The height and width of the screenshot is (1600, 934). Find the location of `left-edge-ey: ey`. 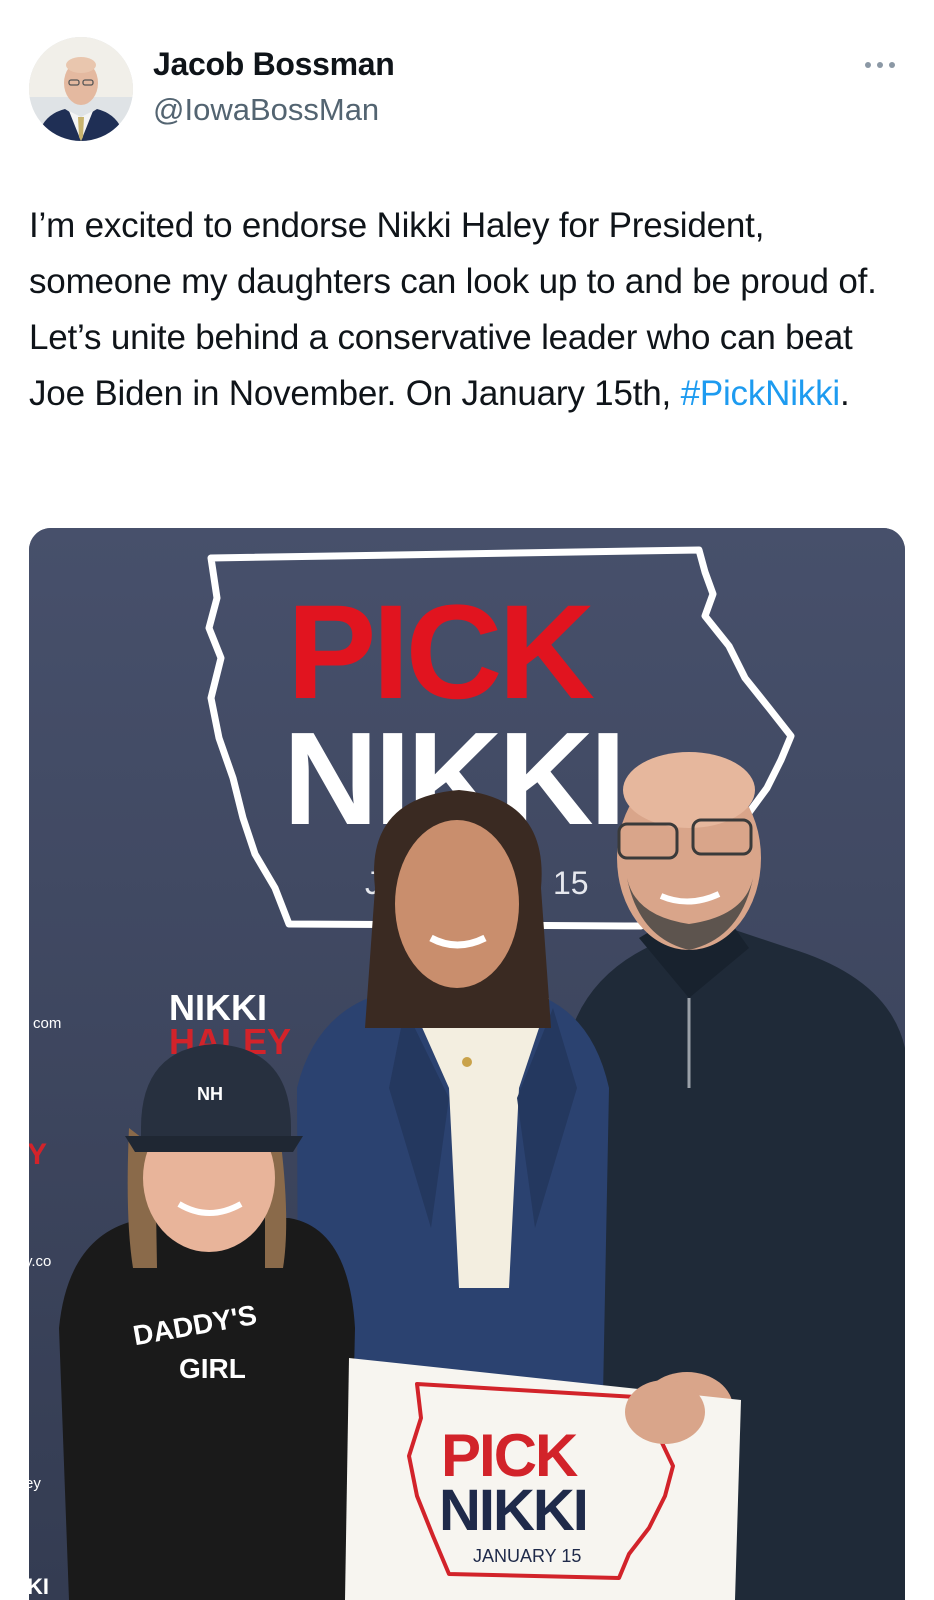

left-edge-ey: ey is located at coordinates (35, 1483).